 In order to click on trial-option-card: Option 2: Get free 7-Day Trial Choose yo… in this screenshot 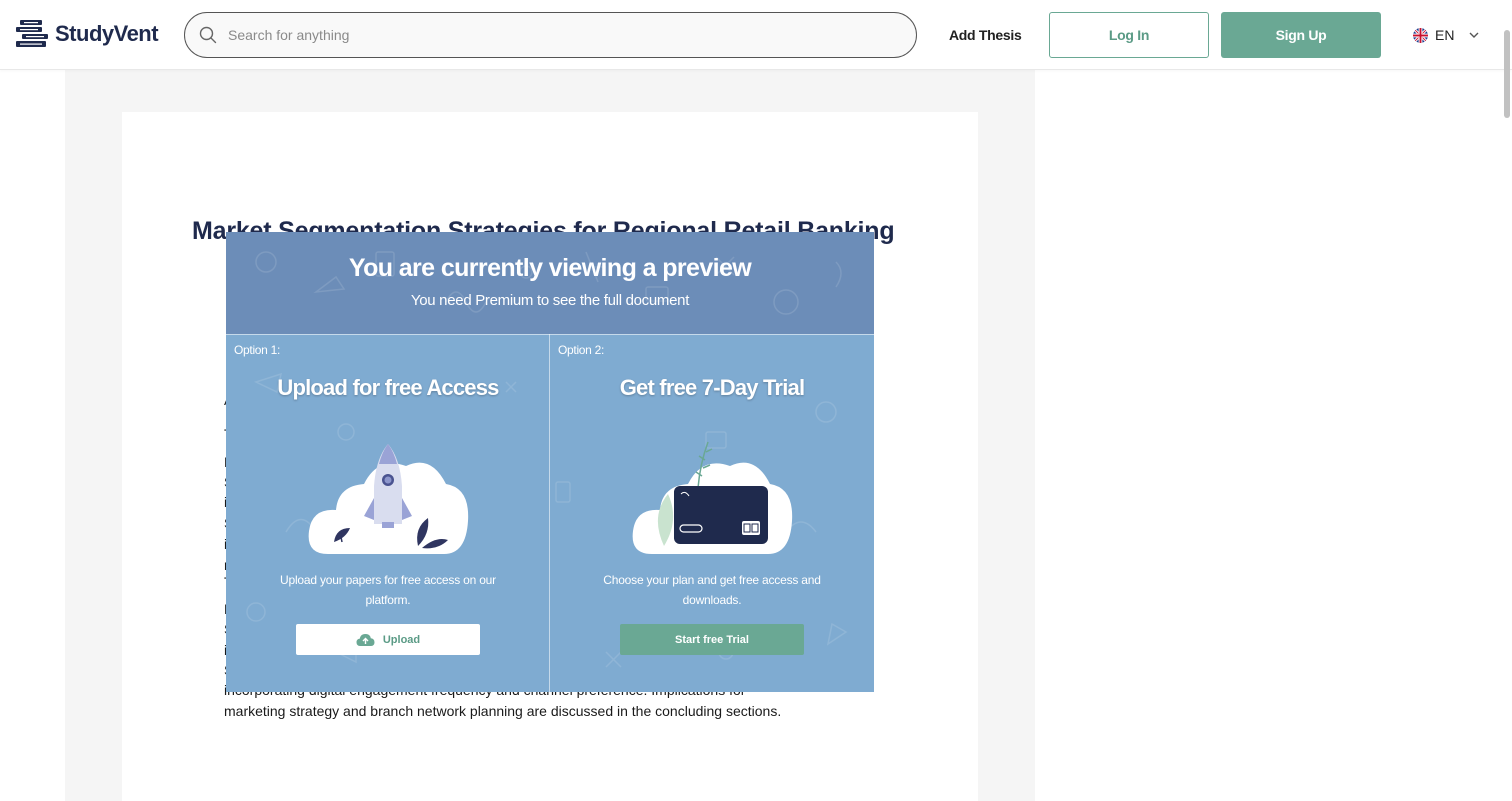, I will do `click(712, 513)`.